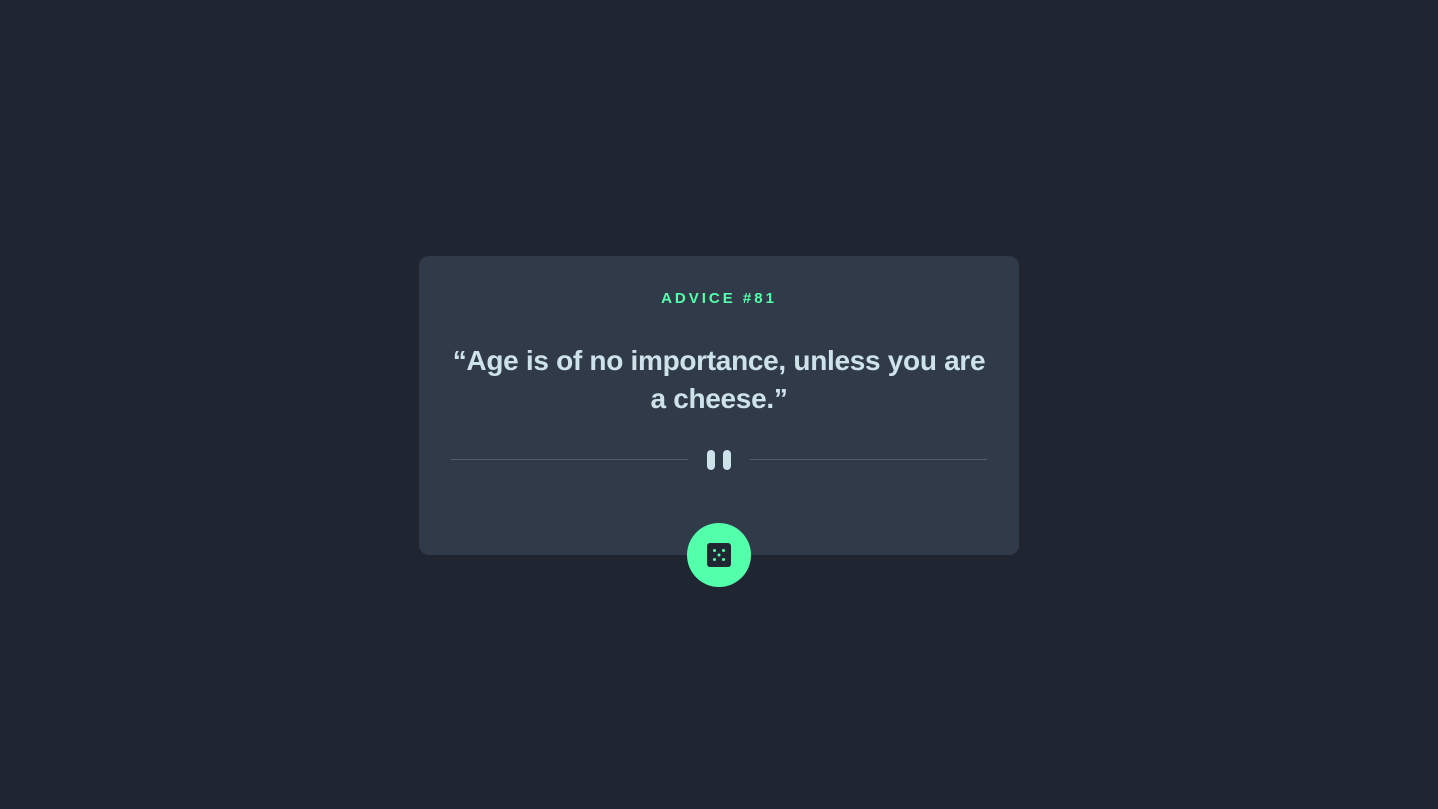 The width and height of the screenshot is (1438, 809). What do you see at coordinates (711, 460) in the screenshot?
I see `pause-bar-left` at bounding box center [711, 460].